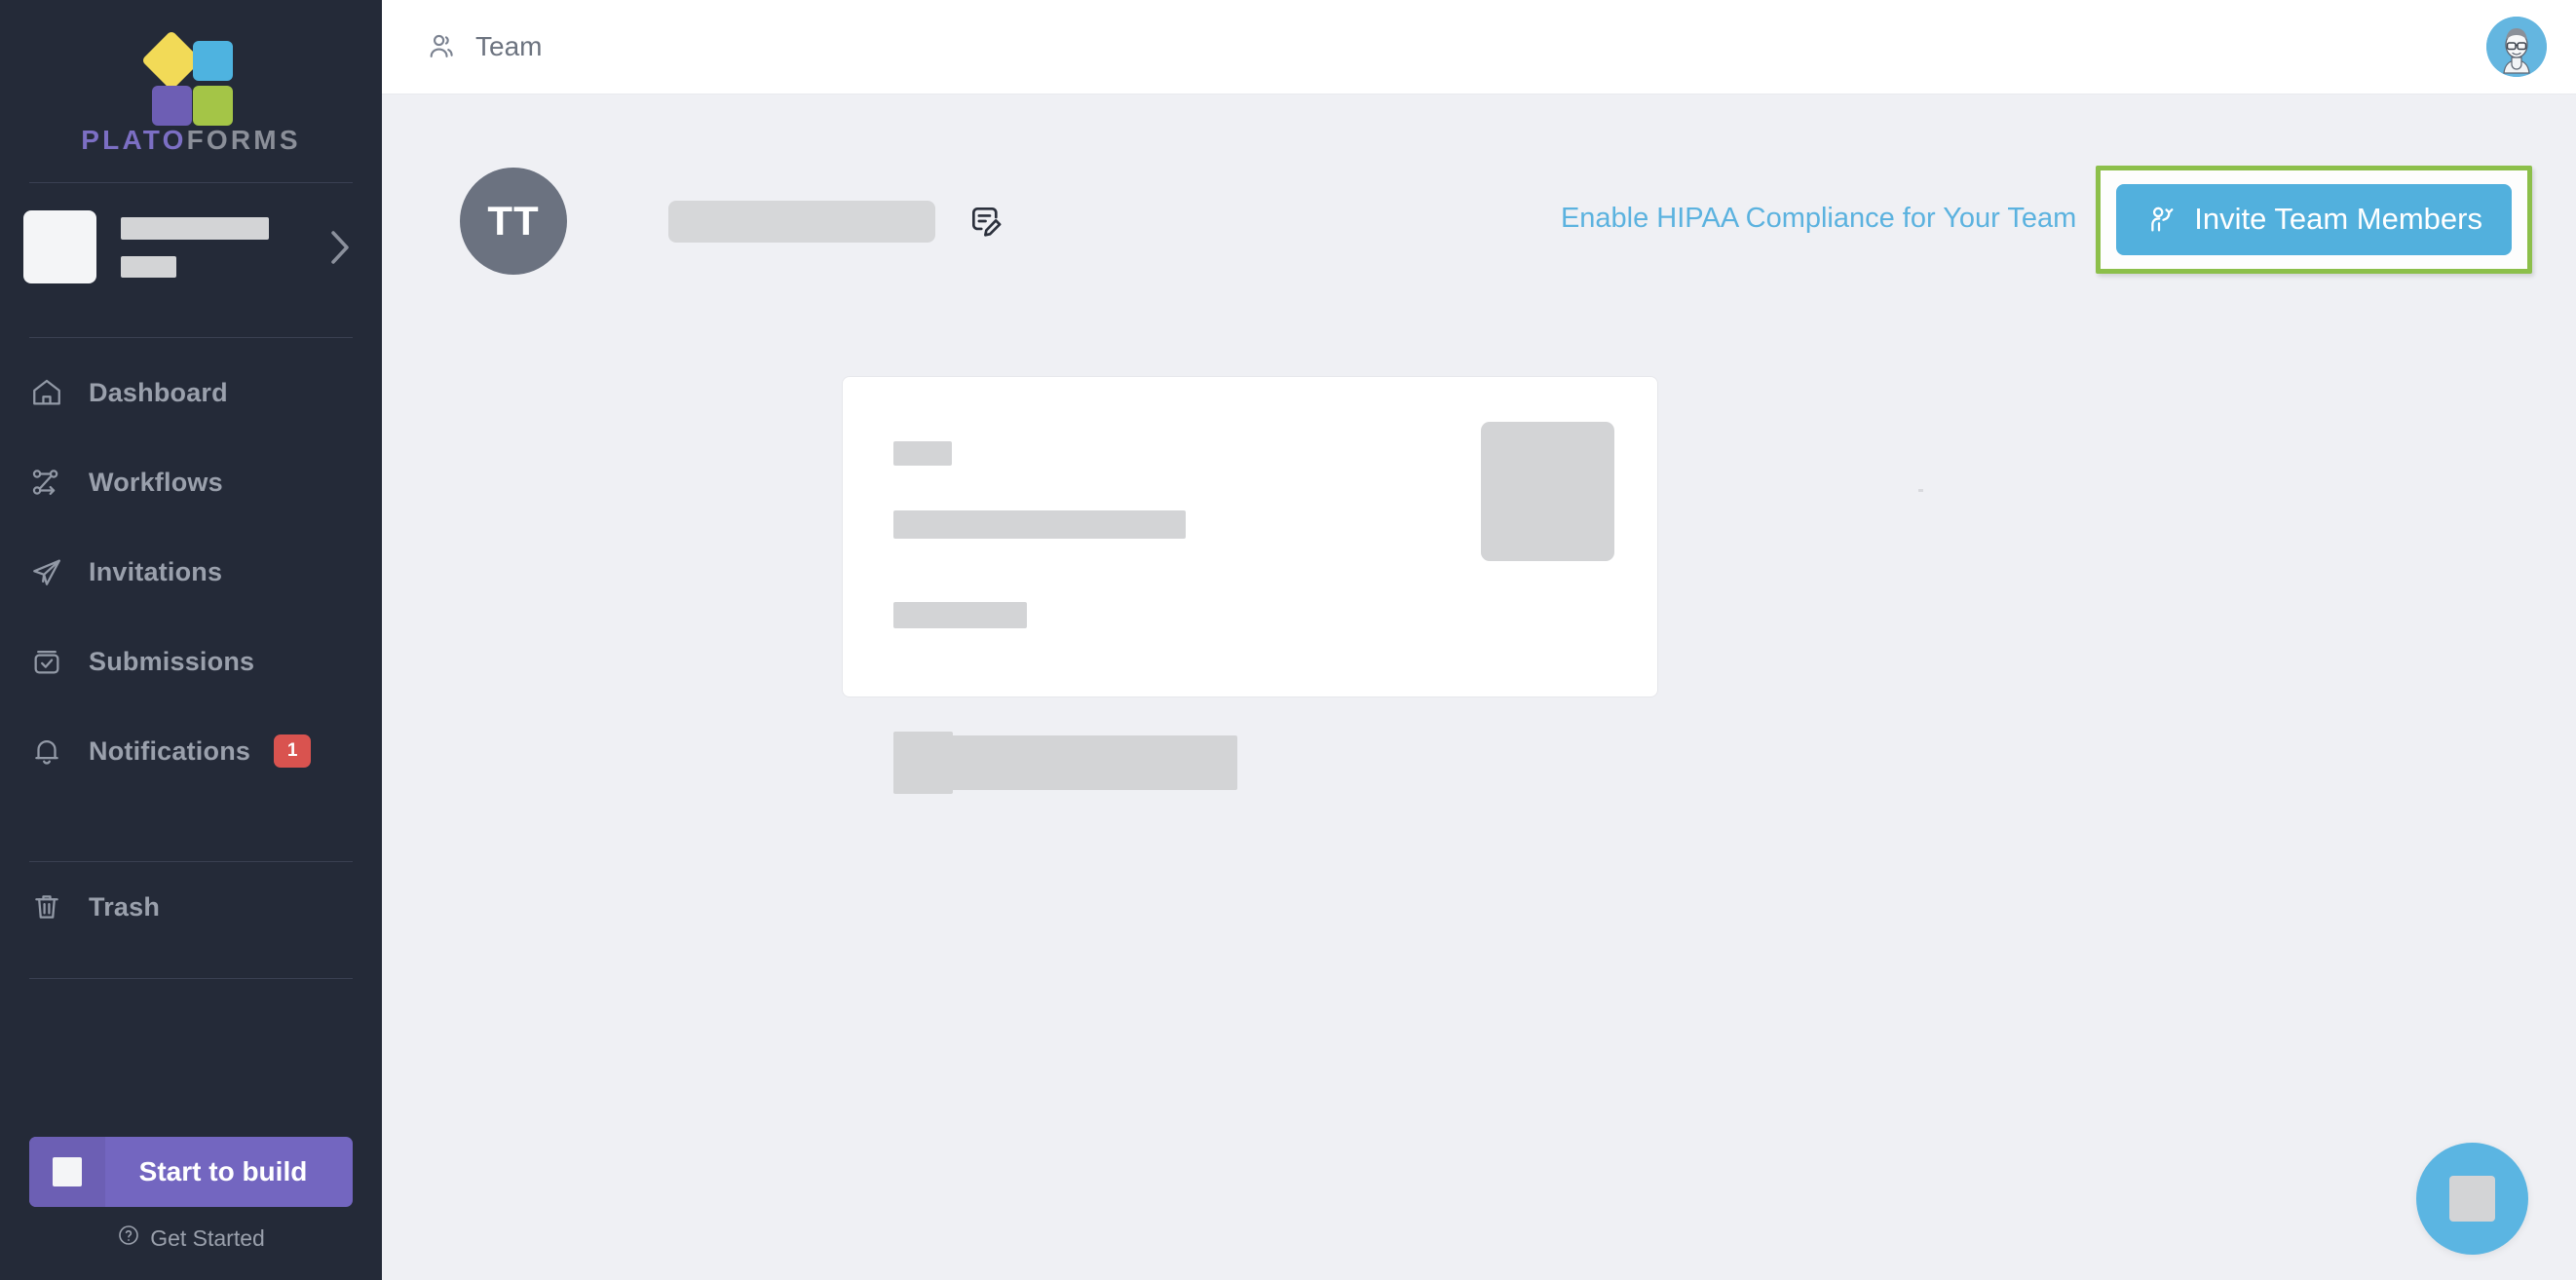 This screenshot has height=1280, width=2576. I want to click on sidebar-item-dashboard: Dashboard, so click(191, 392).